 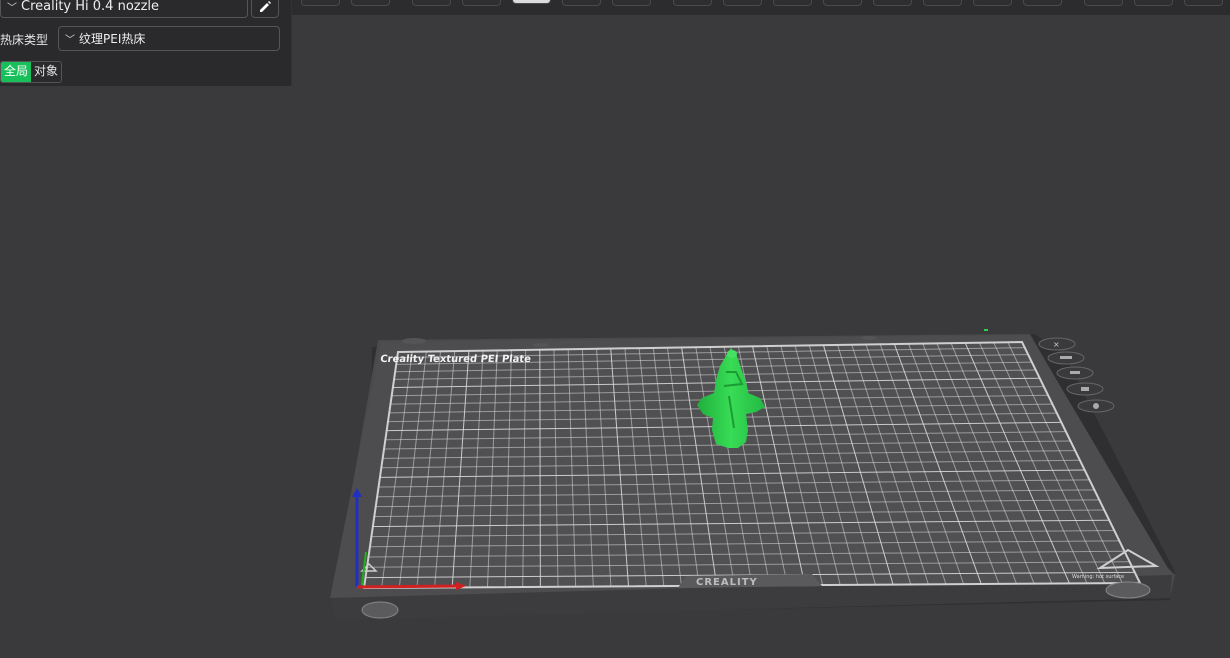 I want to click on tab-global: 全局, so click(x=16, y=72).